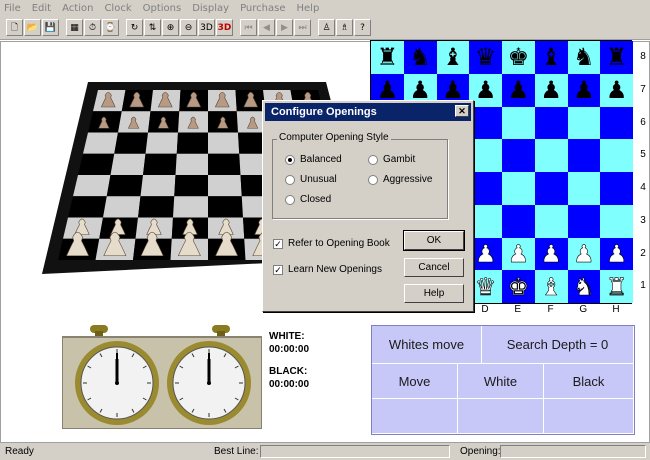  What do you see at coordinates (117, 8) in the screenshot?
I see `menu-clock: Clock` at bounding box center [117, 8].